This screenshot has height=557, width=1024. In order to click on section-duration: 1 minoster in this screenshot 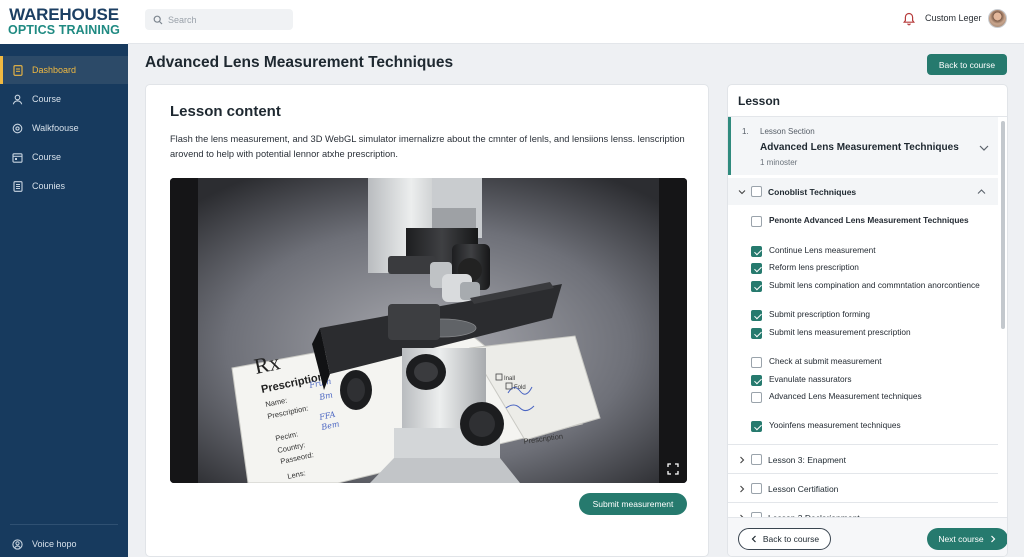, I will do `click(779, 162)`.